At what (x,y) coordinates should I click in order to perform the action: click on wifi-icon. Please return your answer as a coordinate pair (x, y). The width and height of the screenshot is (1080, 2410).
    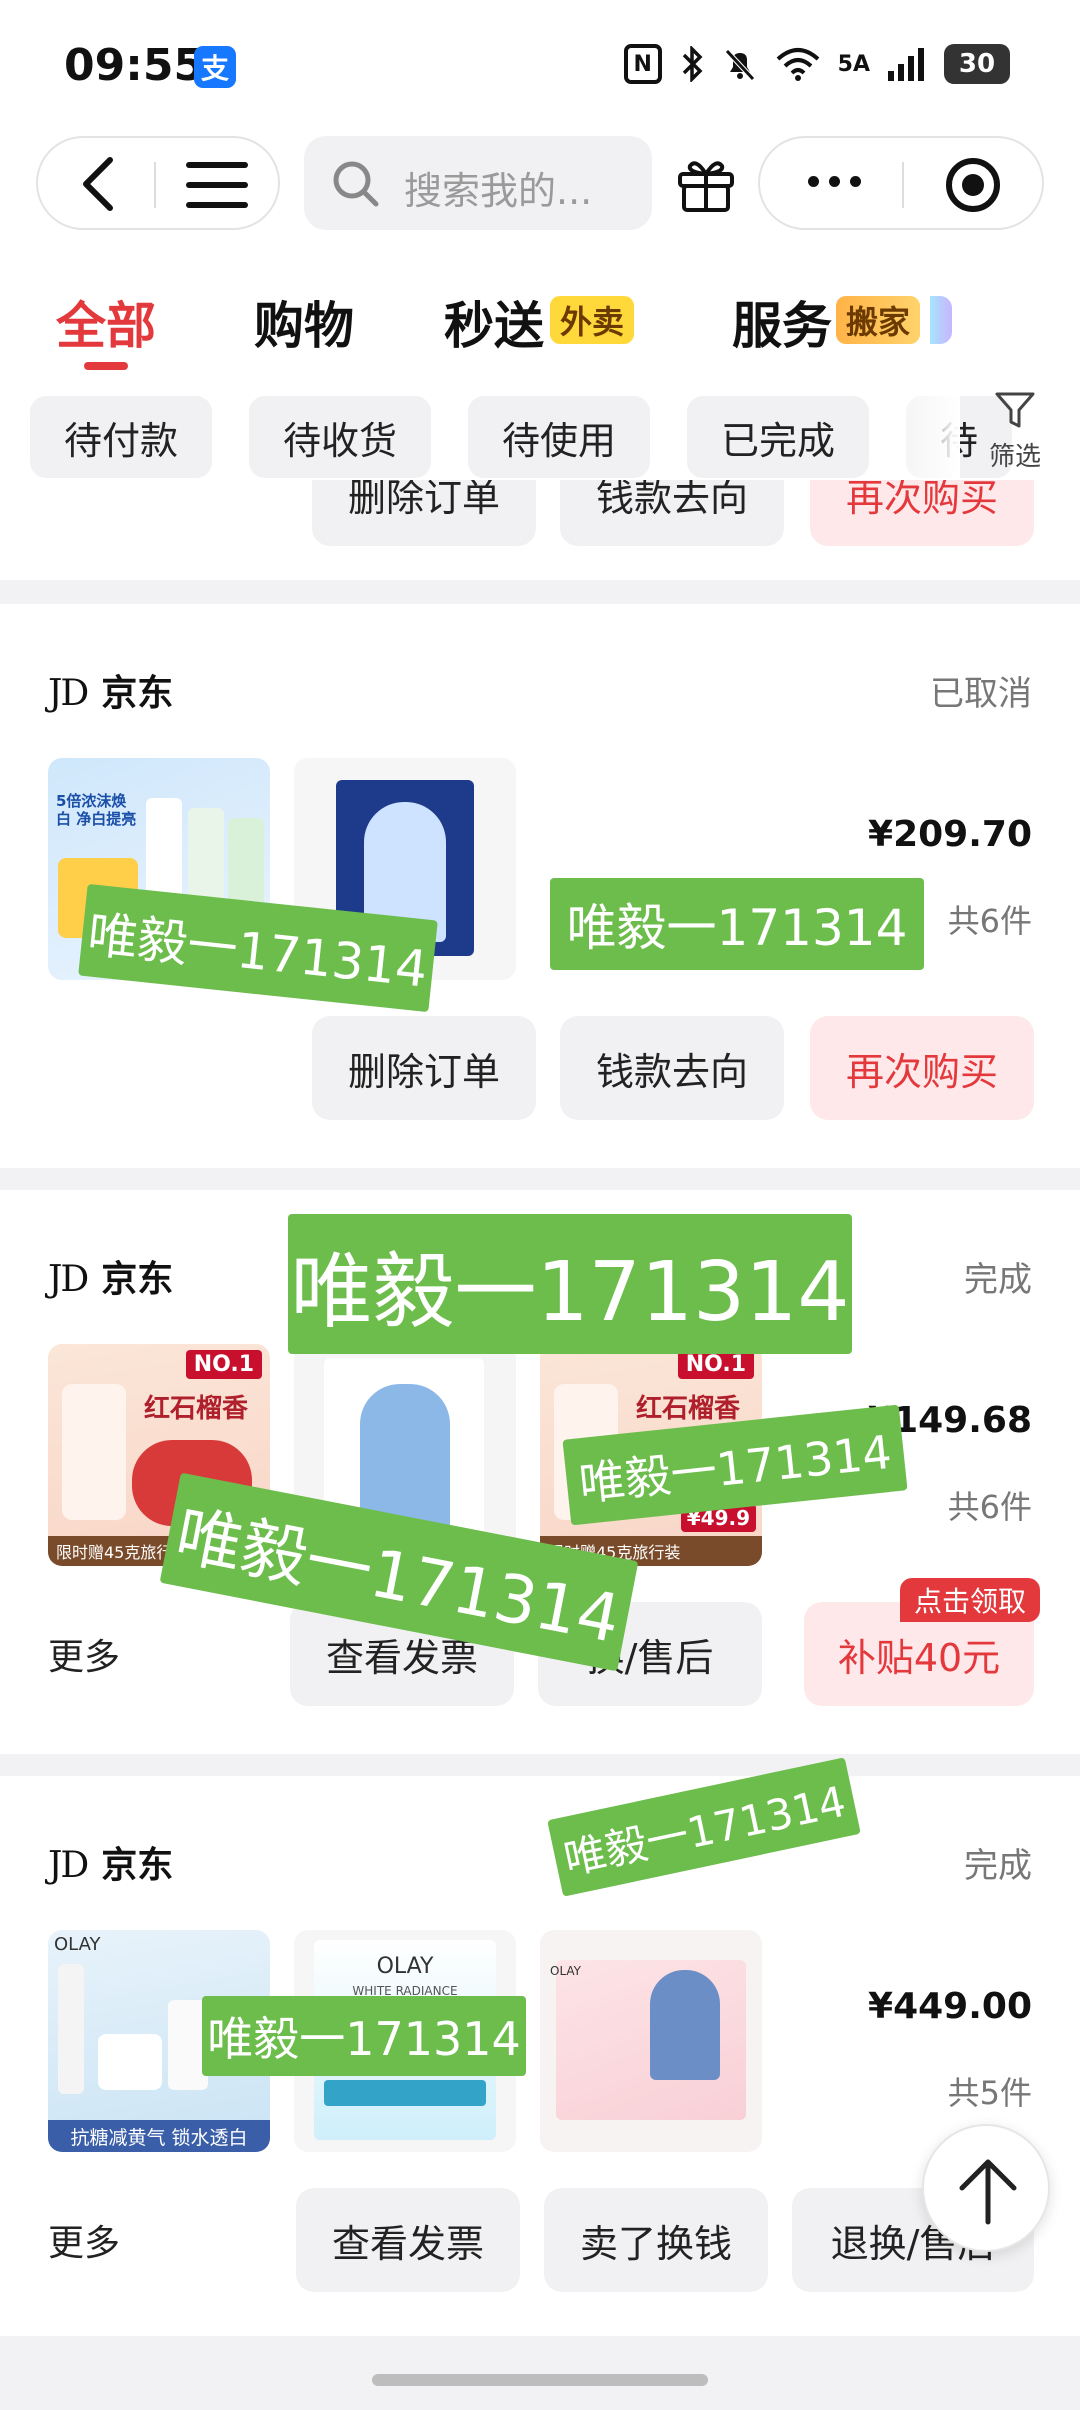
    Looking at the image, I should click on (797, 64).